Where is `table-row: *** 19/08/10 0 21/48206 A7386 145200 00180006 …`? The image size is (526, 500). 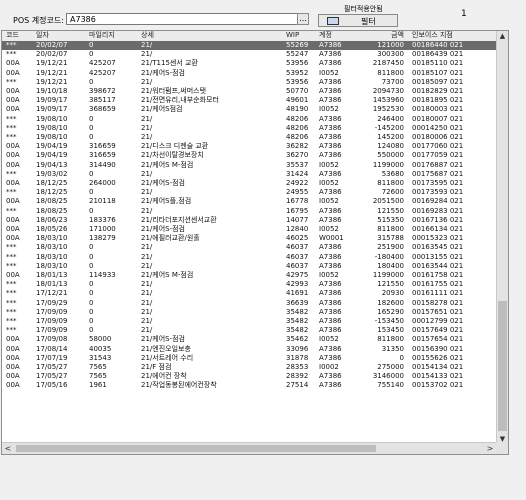
table-row: *** 19/08/10 0 21/48206 A7386 145200 00180006 … is located at coordinates (249, 137).